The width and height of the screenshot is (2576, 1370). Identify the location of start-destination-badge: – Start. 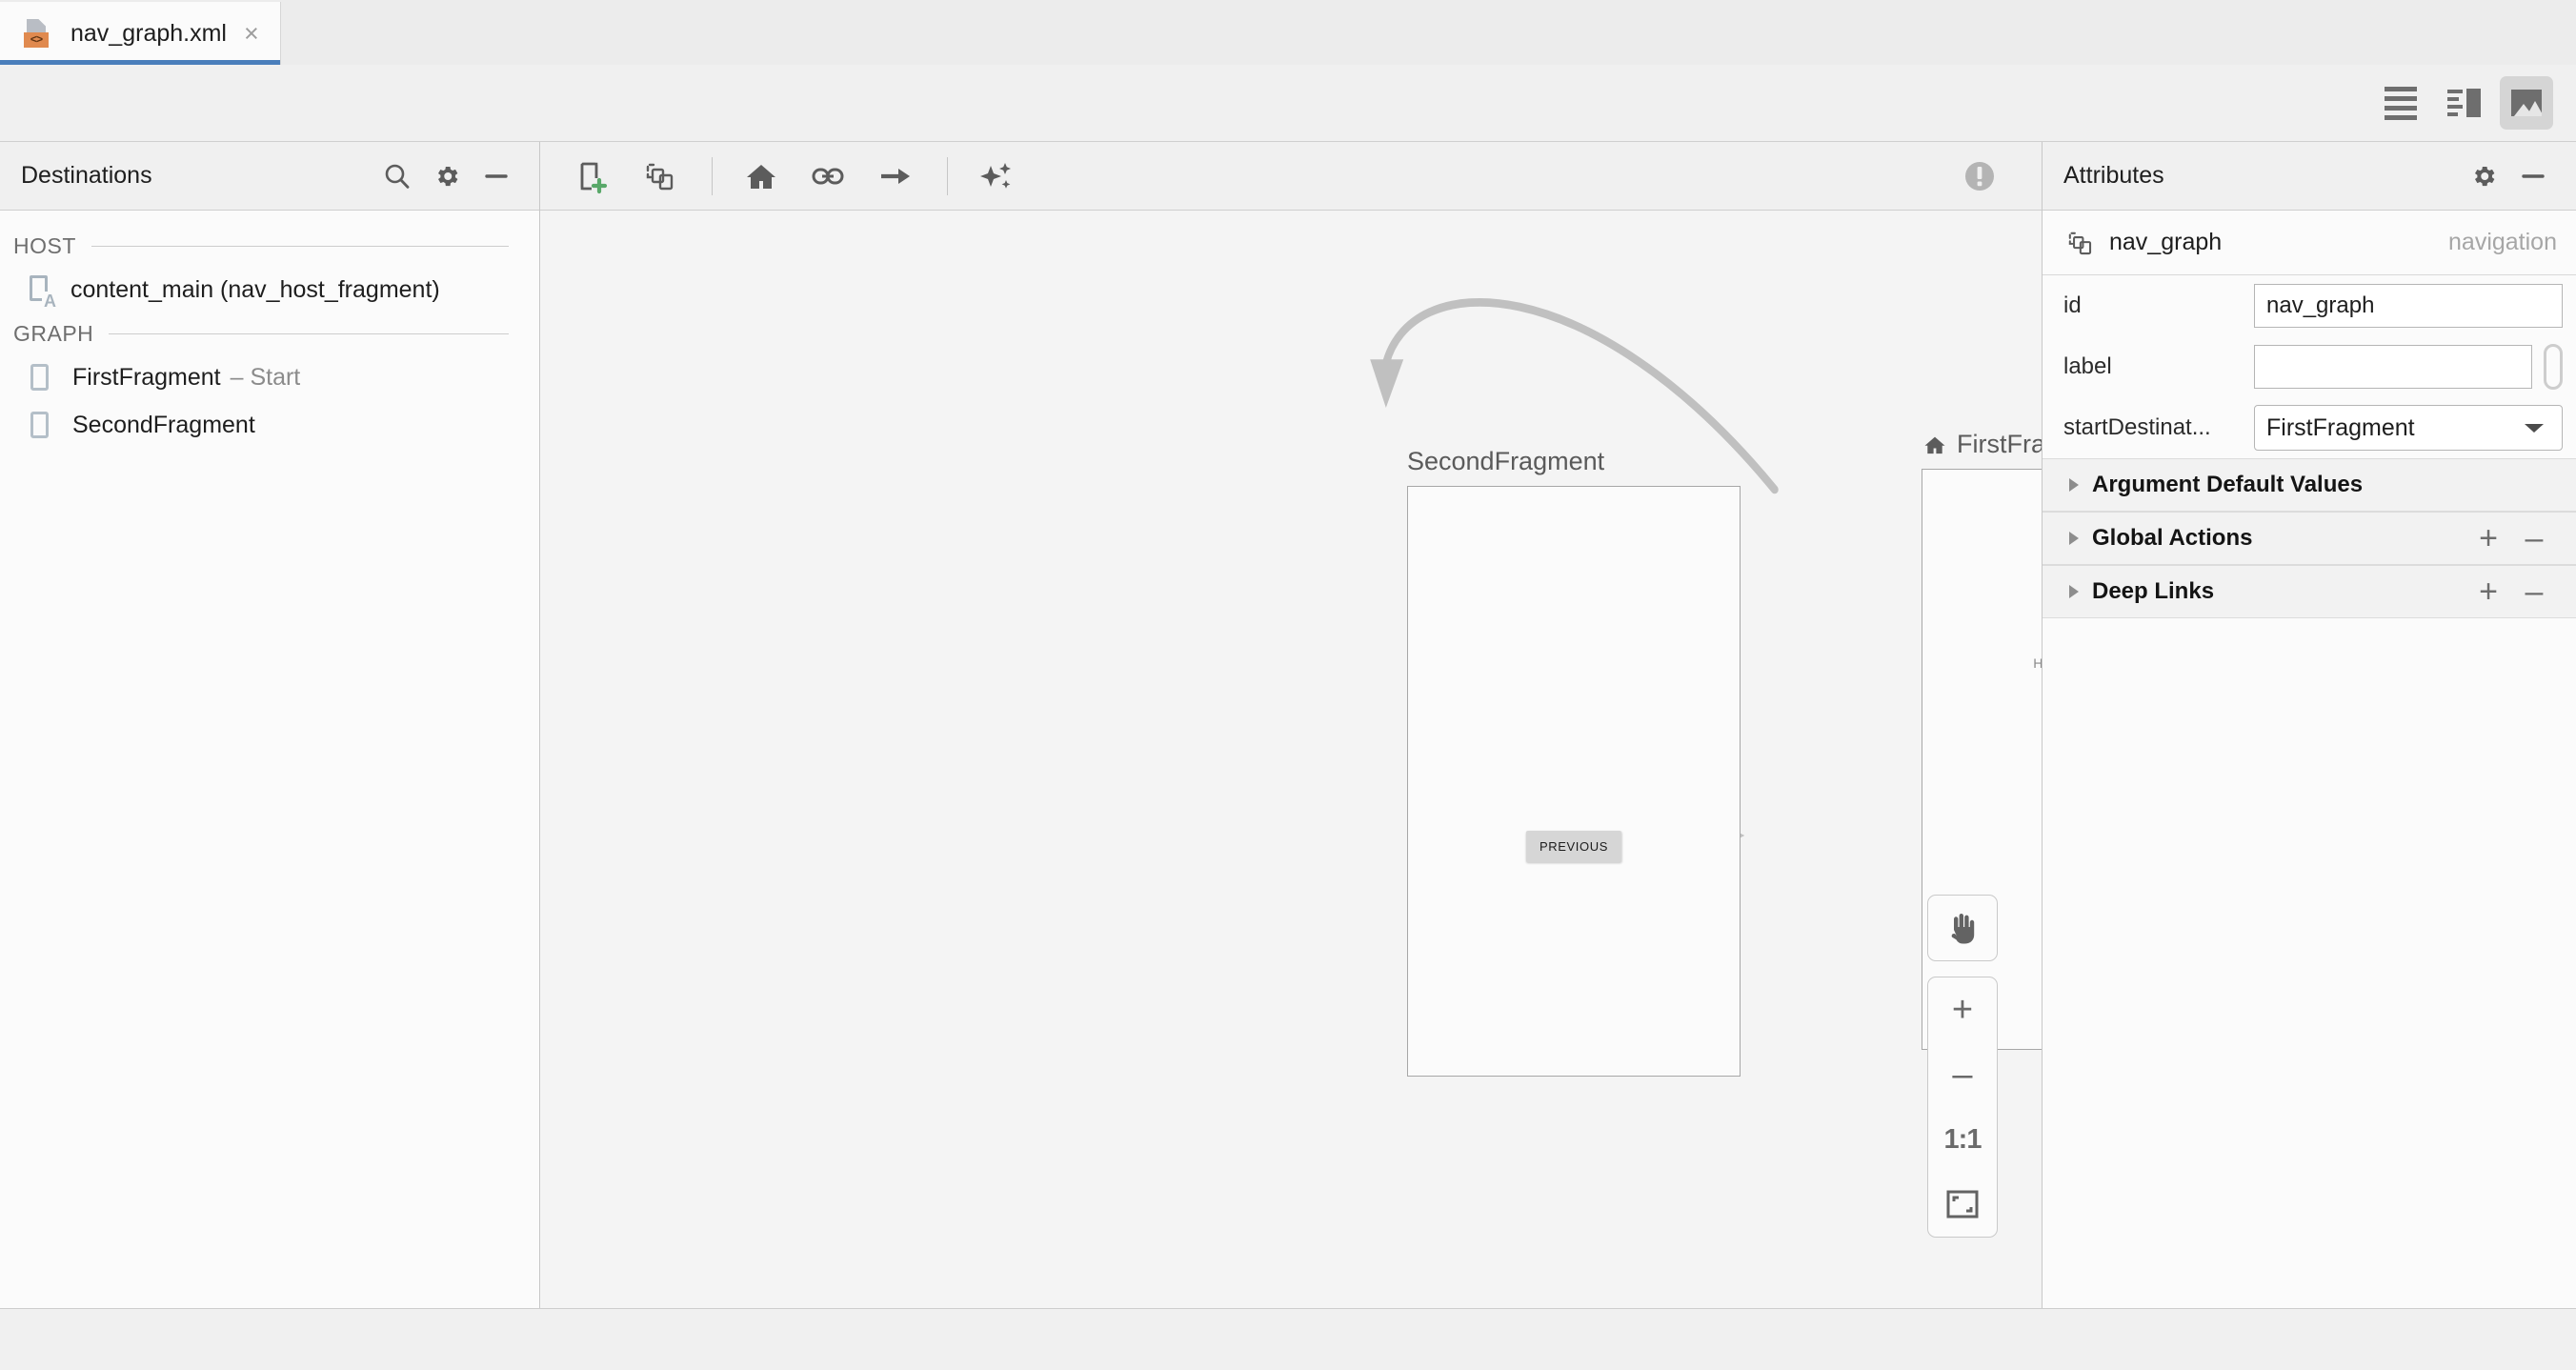
(266, 377).